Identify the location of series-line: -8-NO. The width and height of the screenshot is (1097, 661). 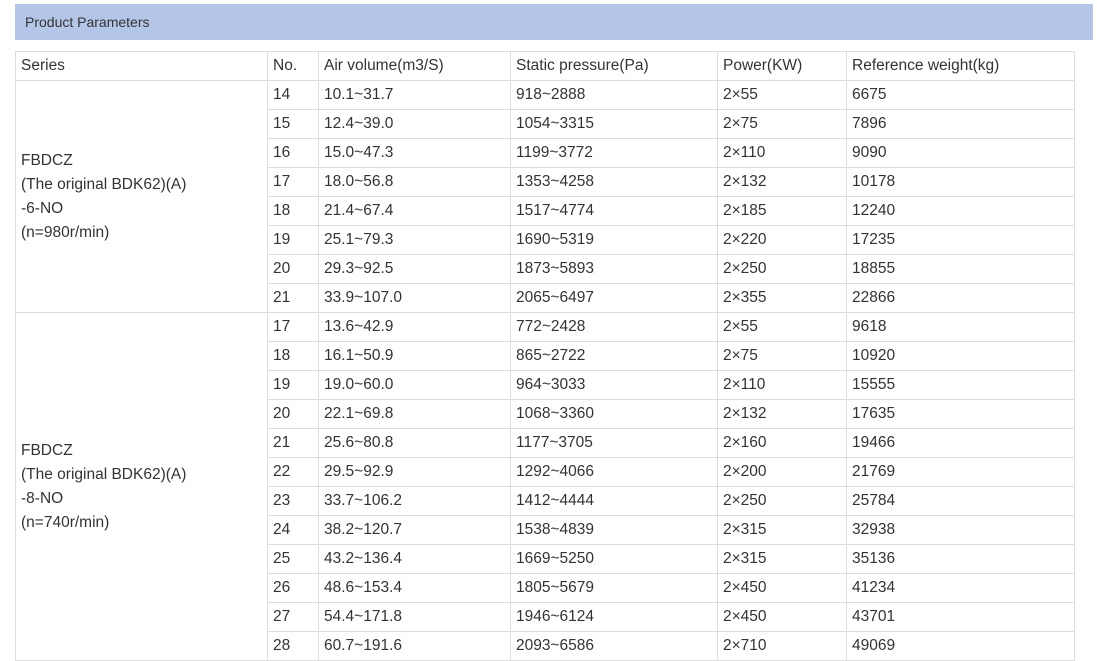
(42, 498).